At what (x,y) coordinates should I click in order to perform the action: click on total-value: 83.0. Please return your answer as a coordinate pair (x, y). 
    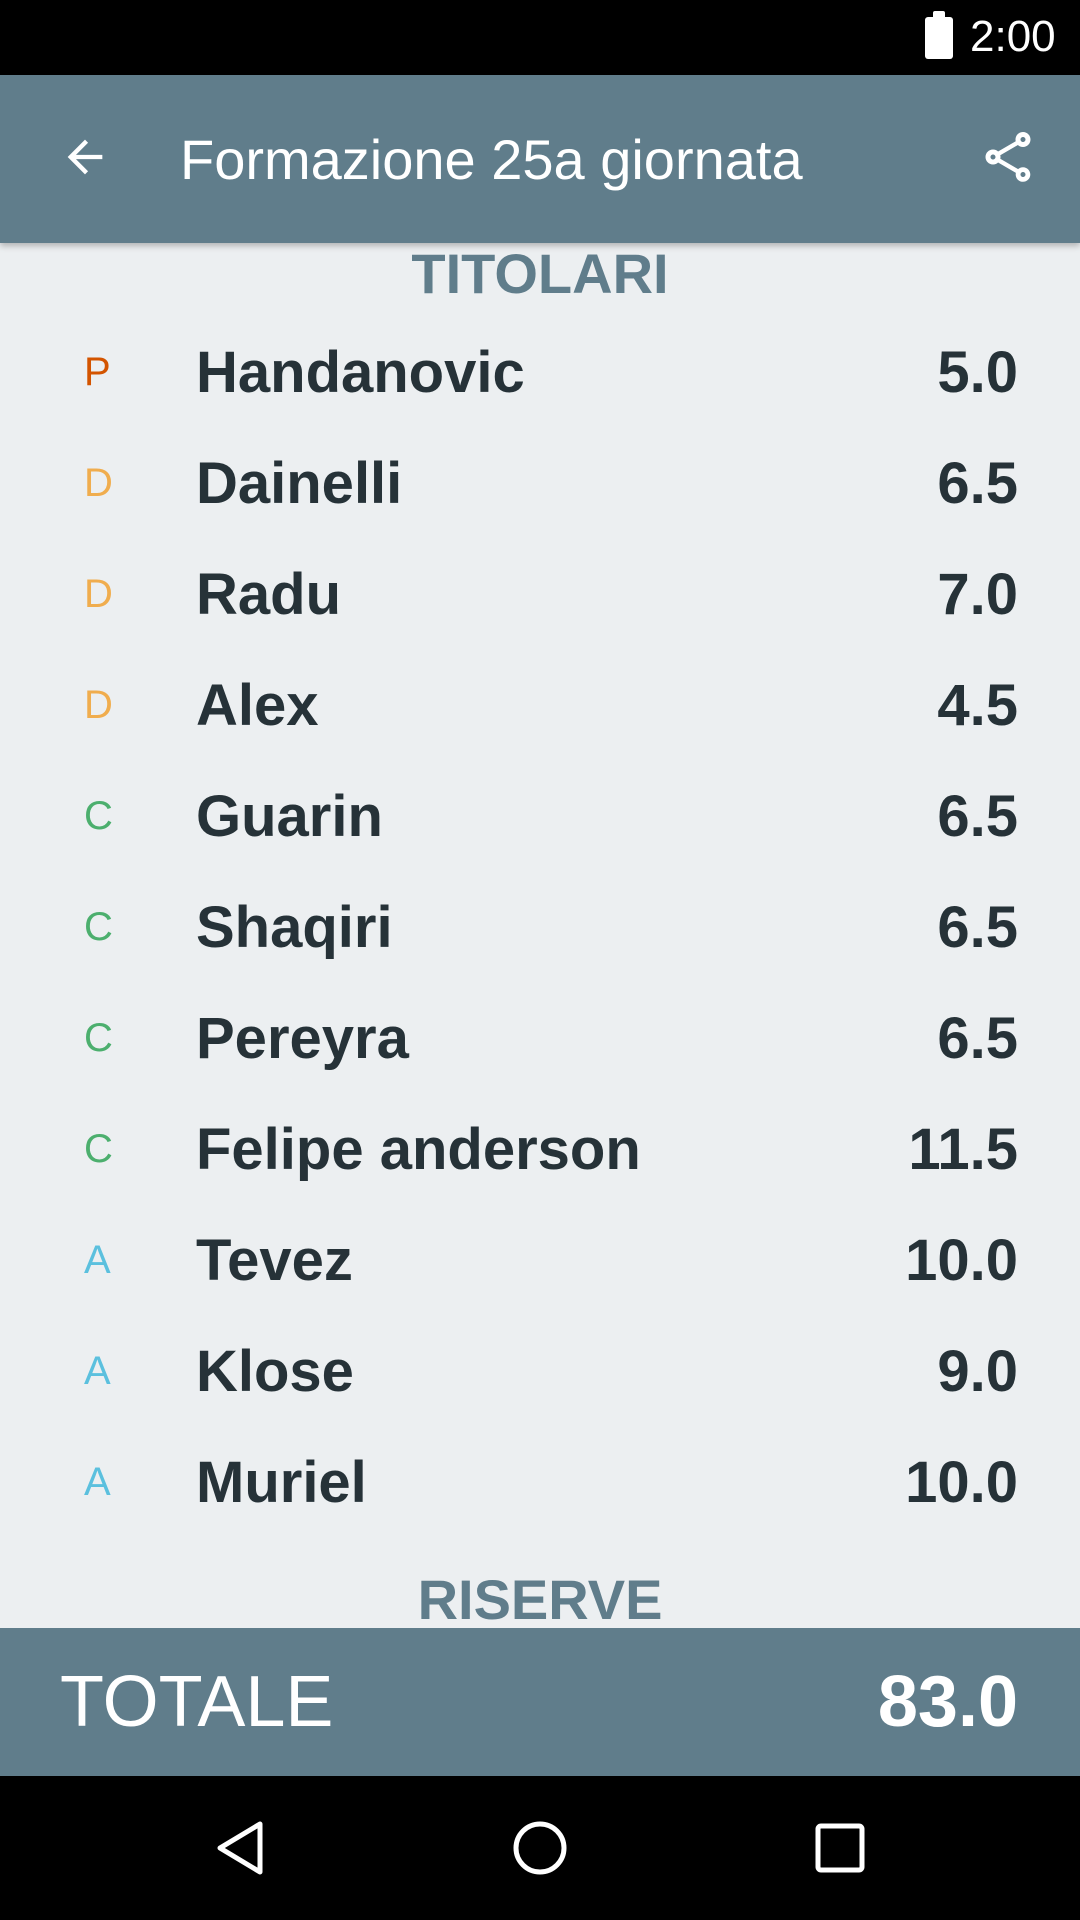
    Looking at the image, I should click on (947, 1702).